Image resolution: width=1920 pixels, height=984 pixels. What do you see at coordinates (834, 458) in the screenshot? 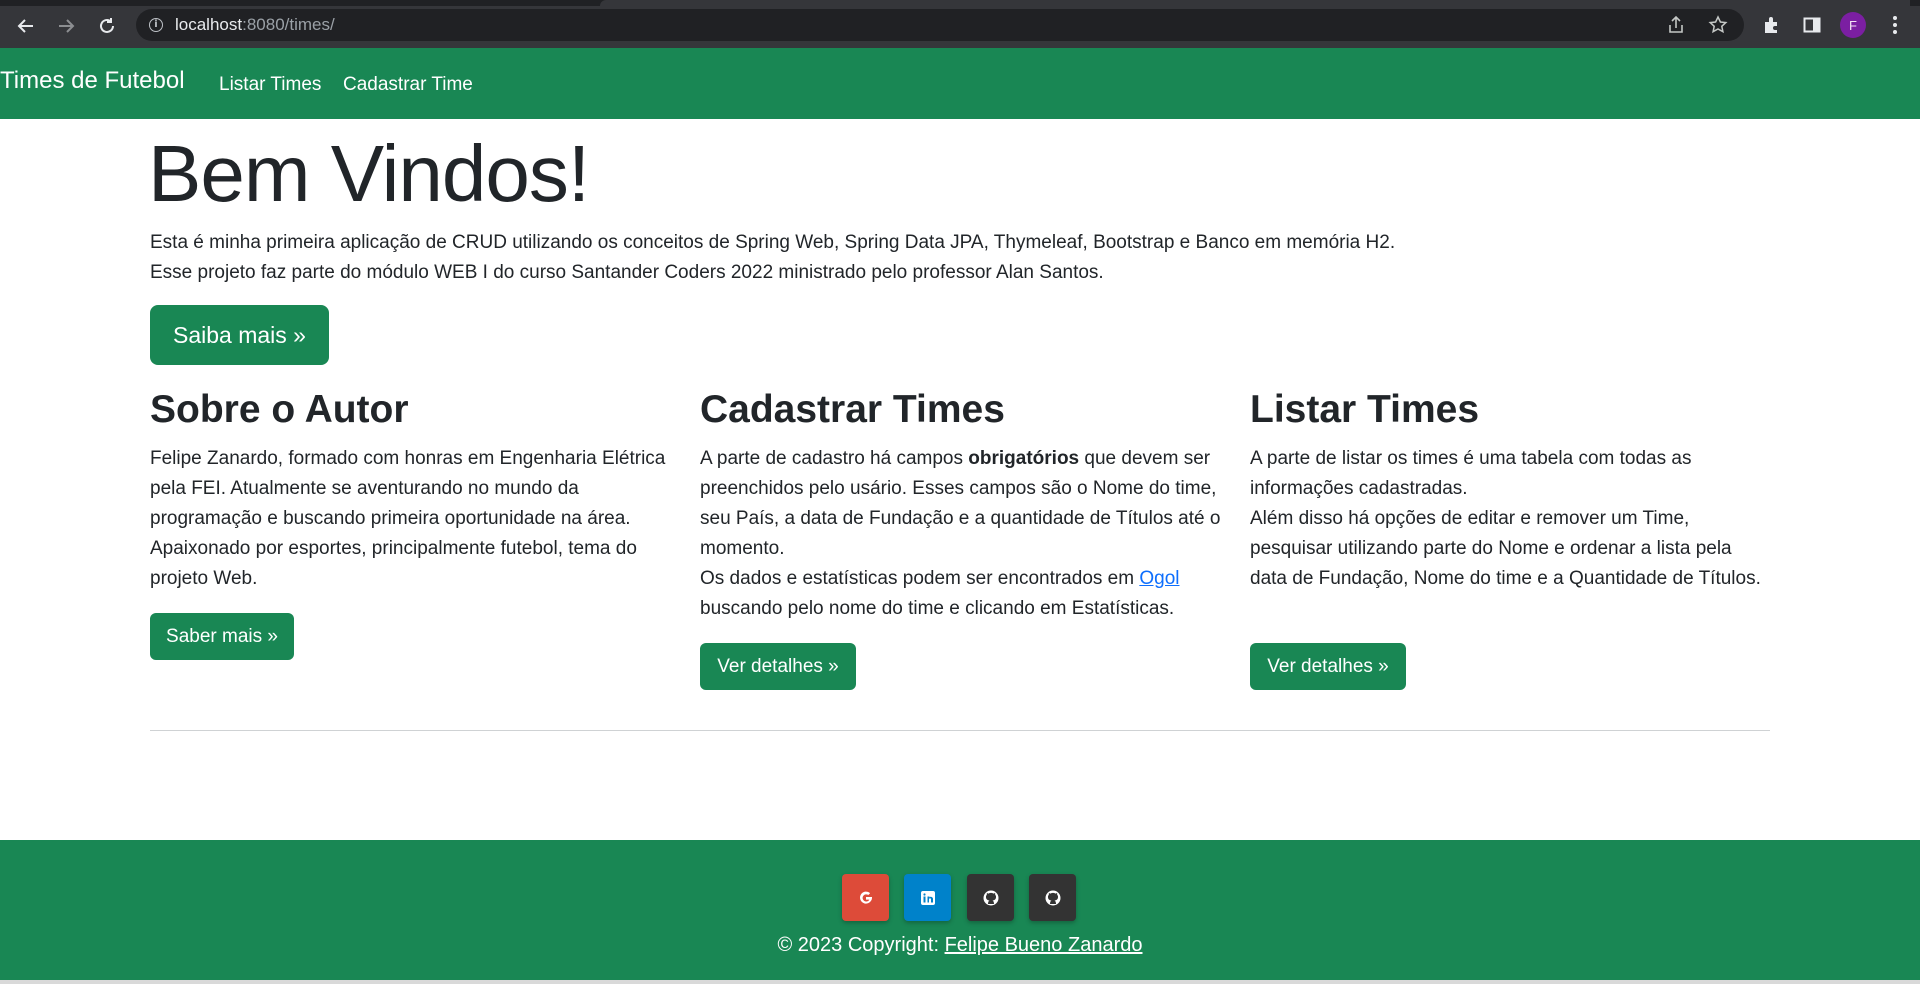
I see `text-segment: A parte de cadastro há campos` at bounding box center [834, 458].